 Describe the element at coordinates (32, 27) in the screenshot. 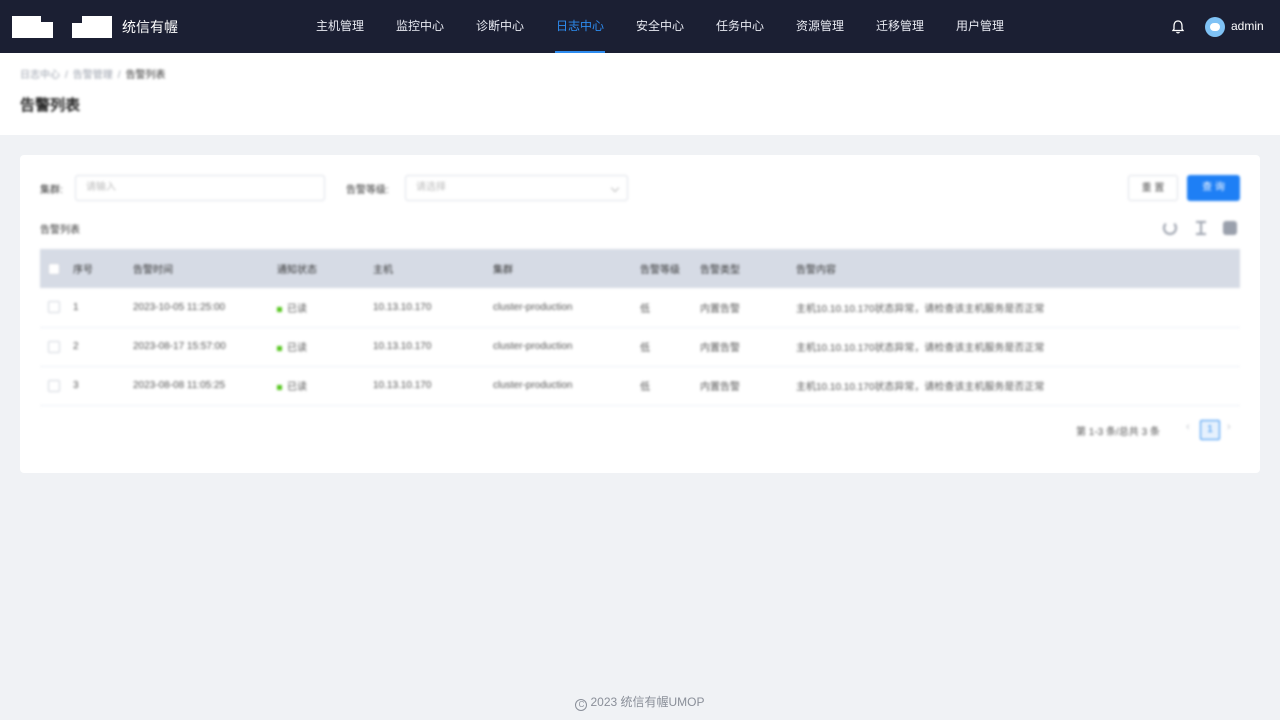

I see `logo-icon` at that location.